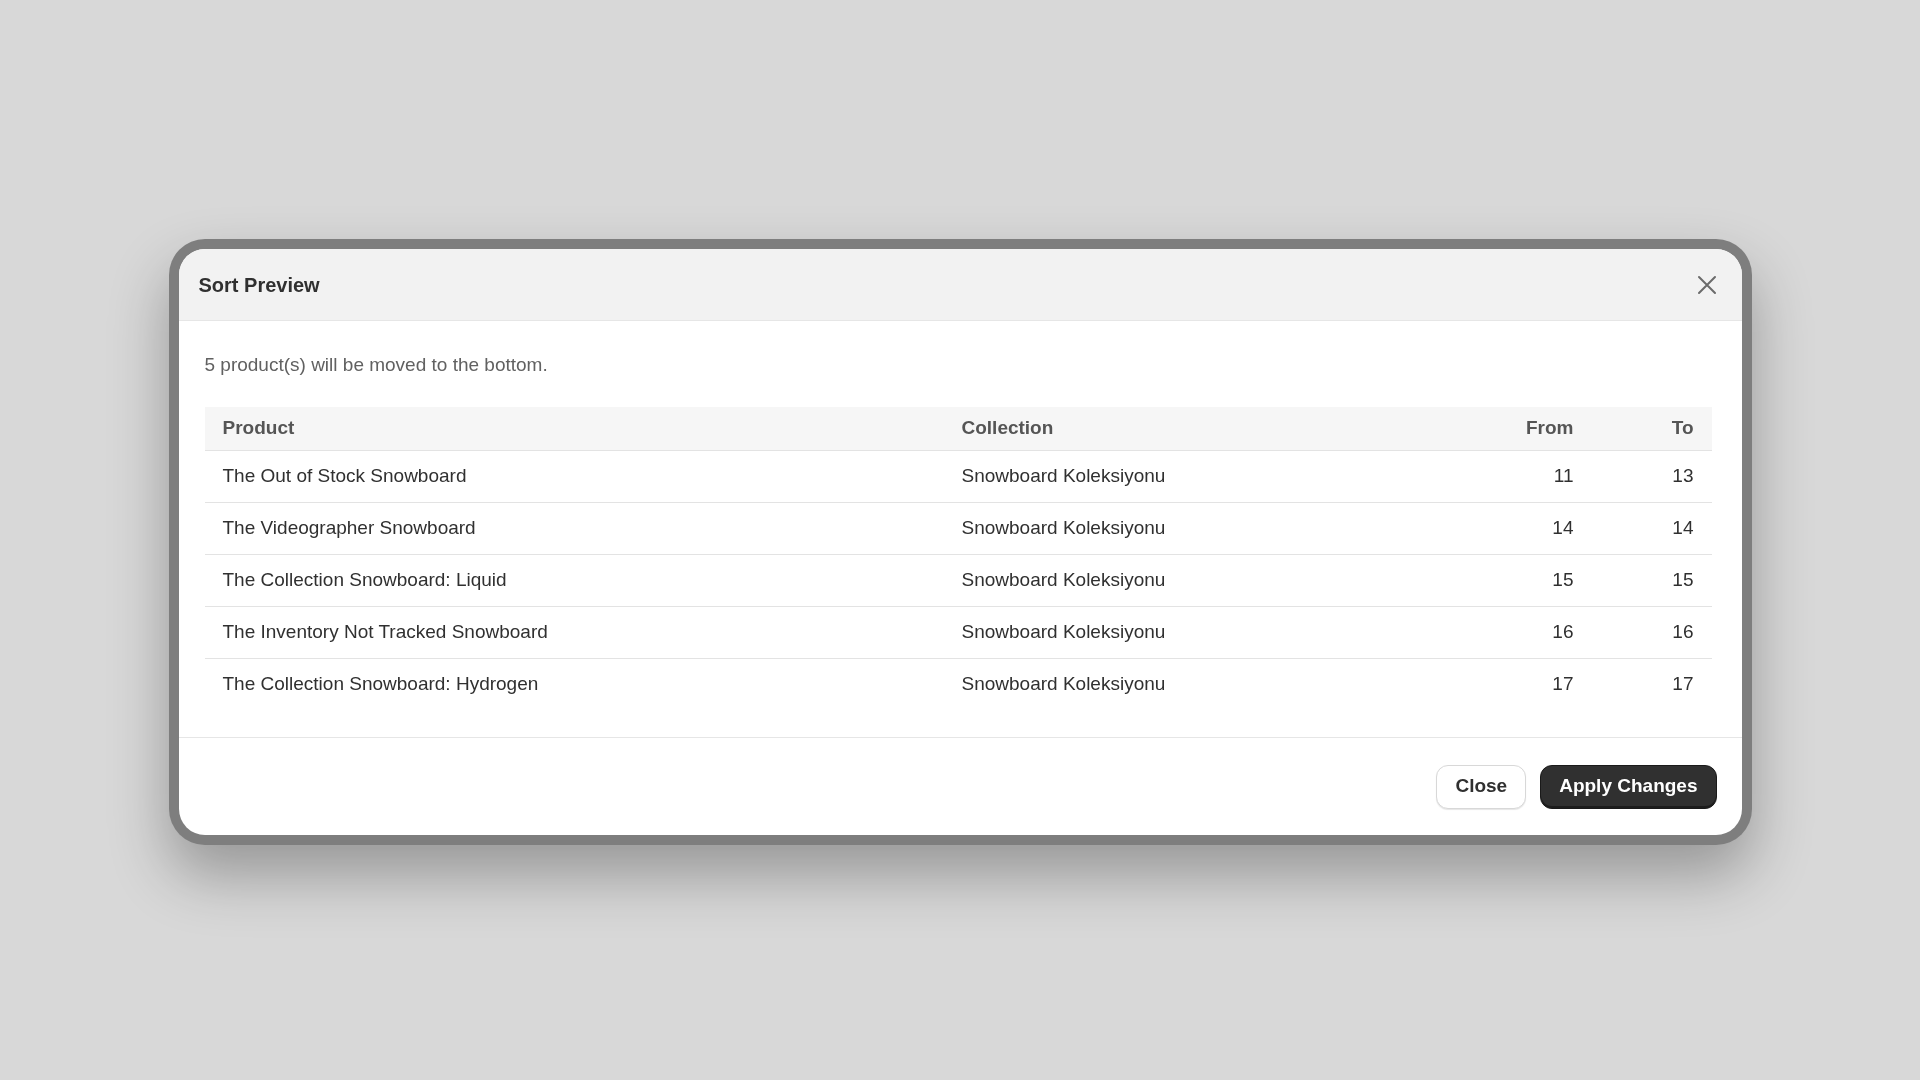 The image size is (1920, 1080). Describe the element at coordinates (349, 527) in the screenshot. I see `table-cell-text: The Videographer Snowboard` at that location.